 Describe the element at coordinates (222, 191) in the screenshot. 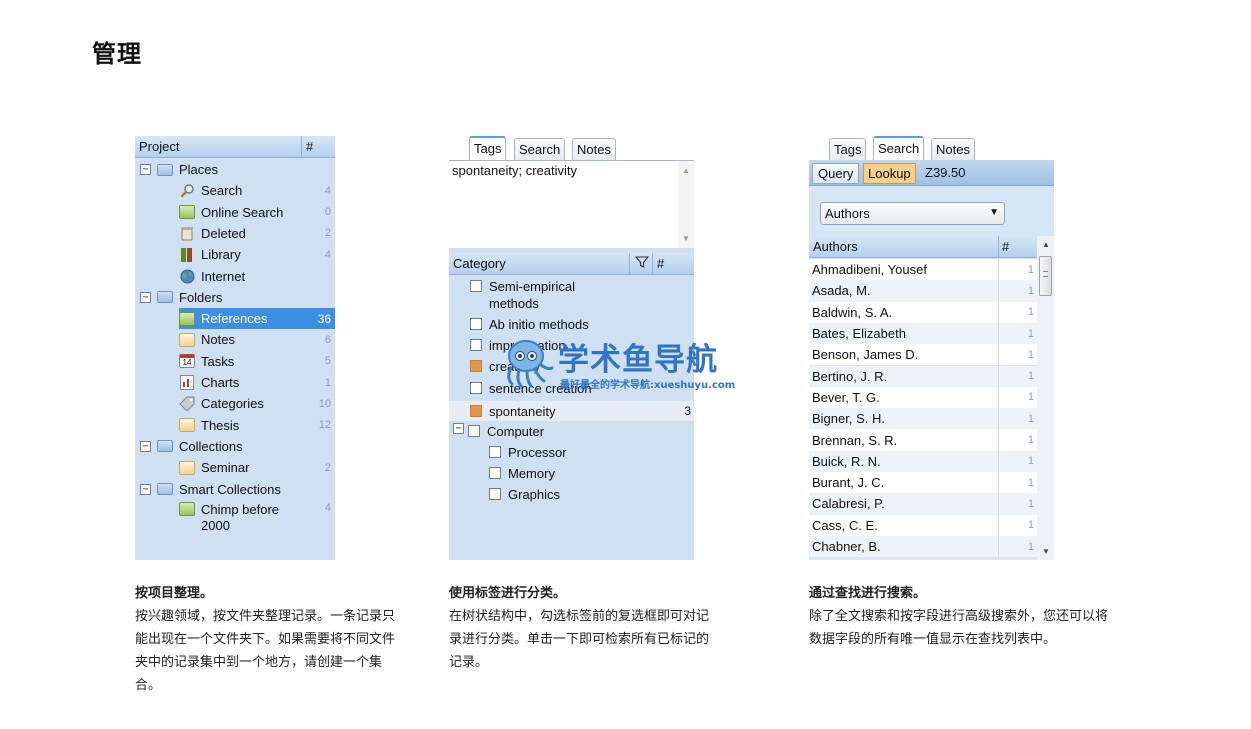

I see `tree-label: Search` at that location.